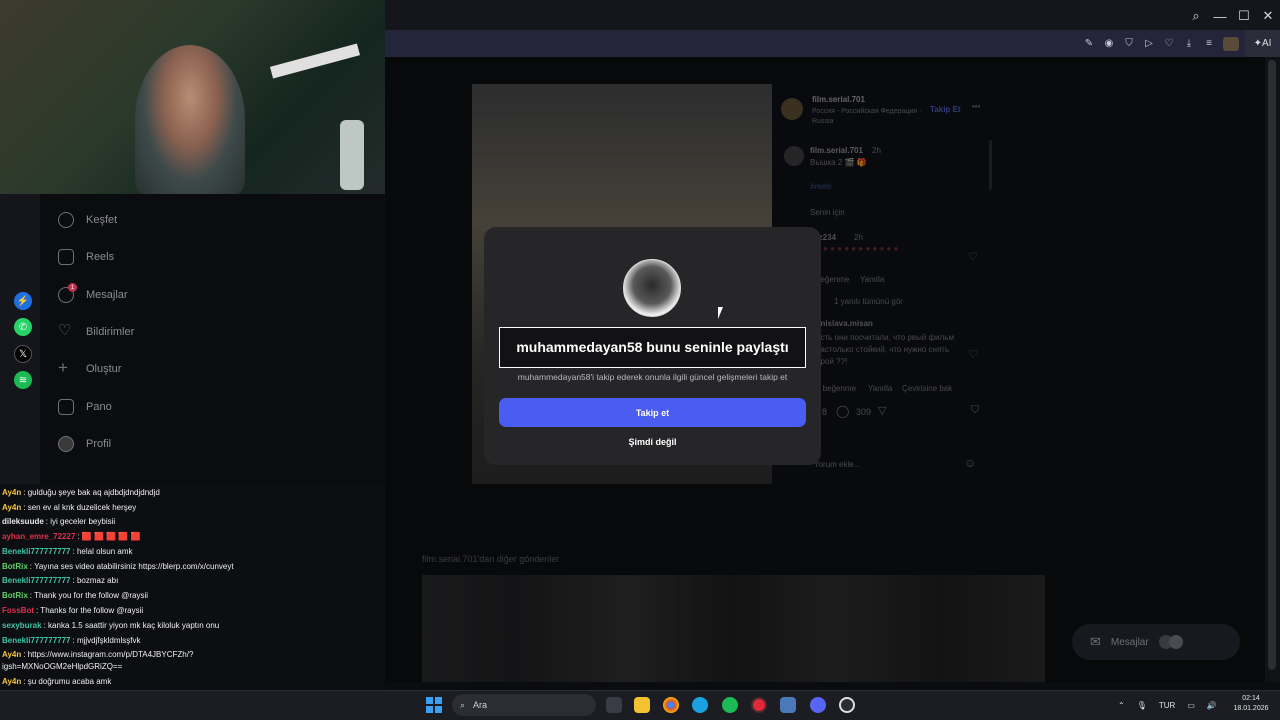 The height and width of the screenshot is (720, 1280). Describe the element at coordinates (818, 705) in the screenshot. I see `discord-icon` at that location.